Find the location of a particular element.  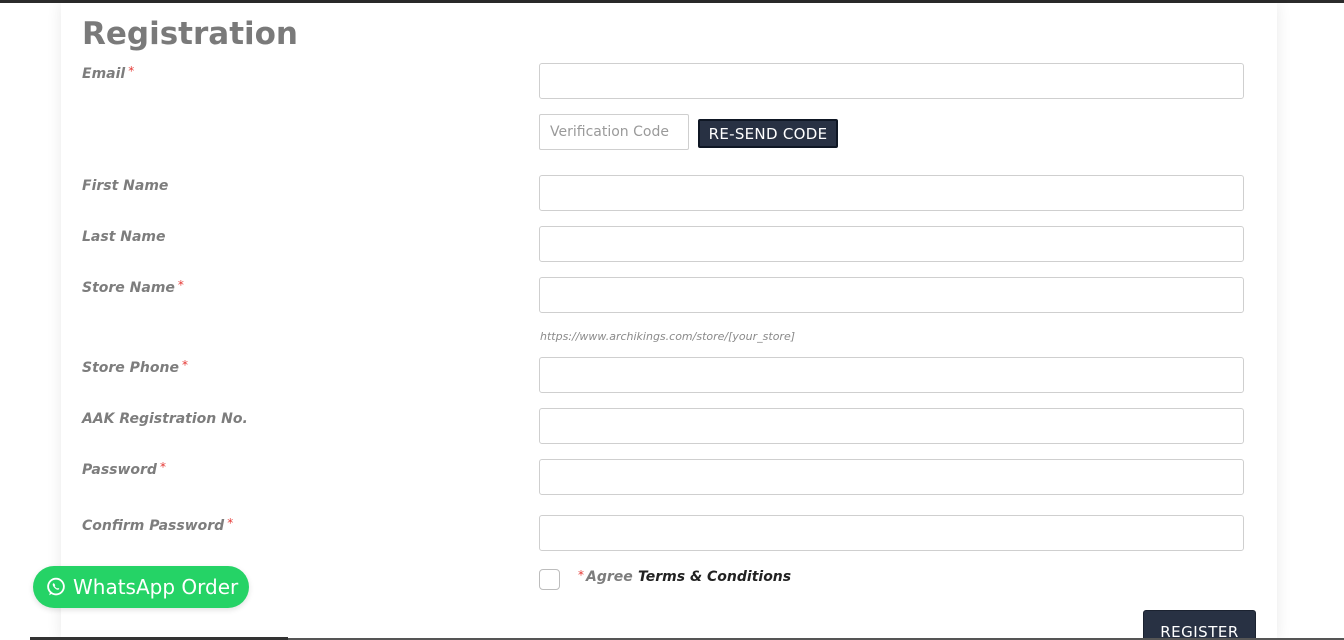

store-name-input is located at coordinates (891, 295).